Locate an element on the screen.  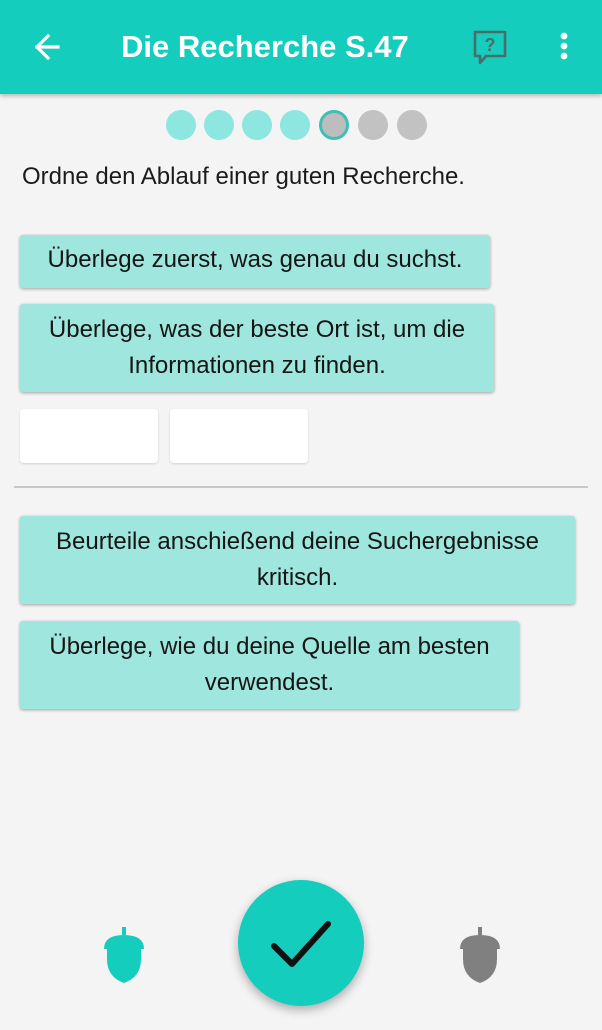
help-bubble-icon: ? is located at coordinates (490, 48).